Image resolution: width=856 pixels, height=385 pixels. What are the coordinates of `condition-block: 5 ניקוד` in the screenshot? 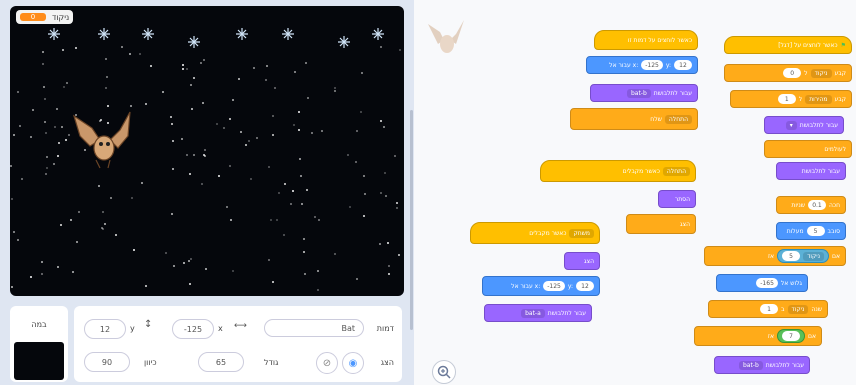 It's located at (803, 256).